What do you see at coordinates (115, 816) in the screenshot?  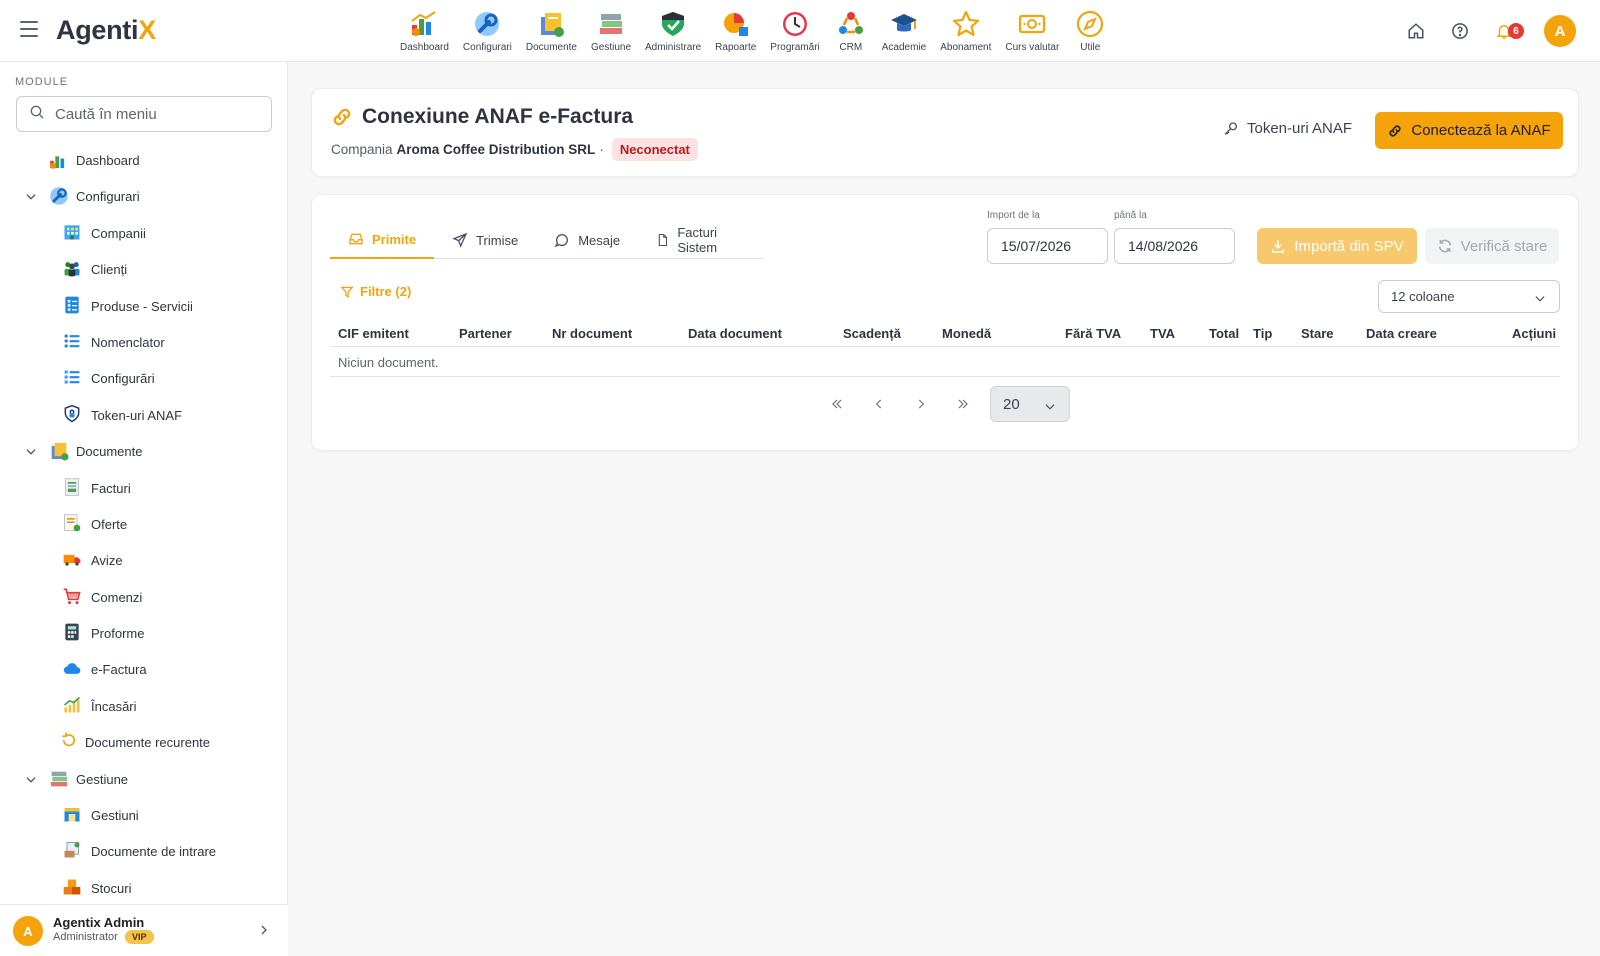 I see `sidebar-item-label: Gestiuni` at bounding box center [115, 816].